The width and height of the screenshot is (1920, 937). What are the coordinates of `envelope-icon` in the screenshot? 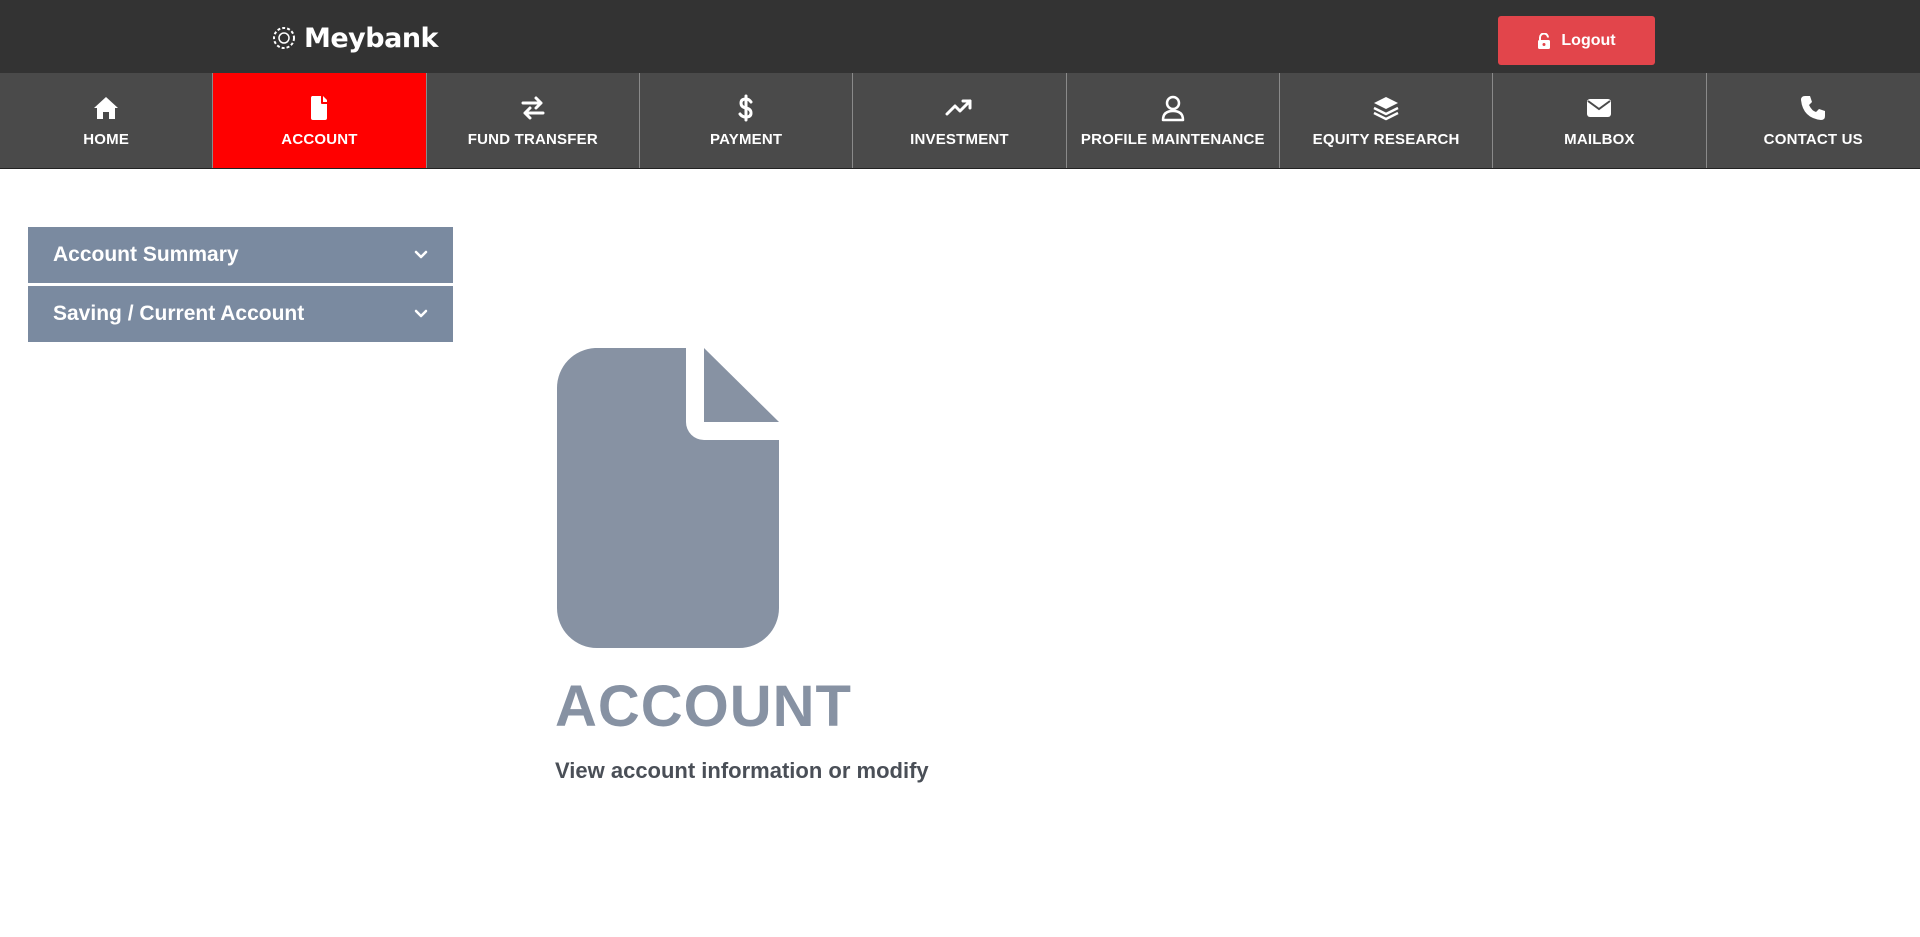 It's located at (1599, 108).